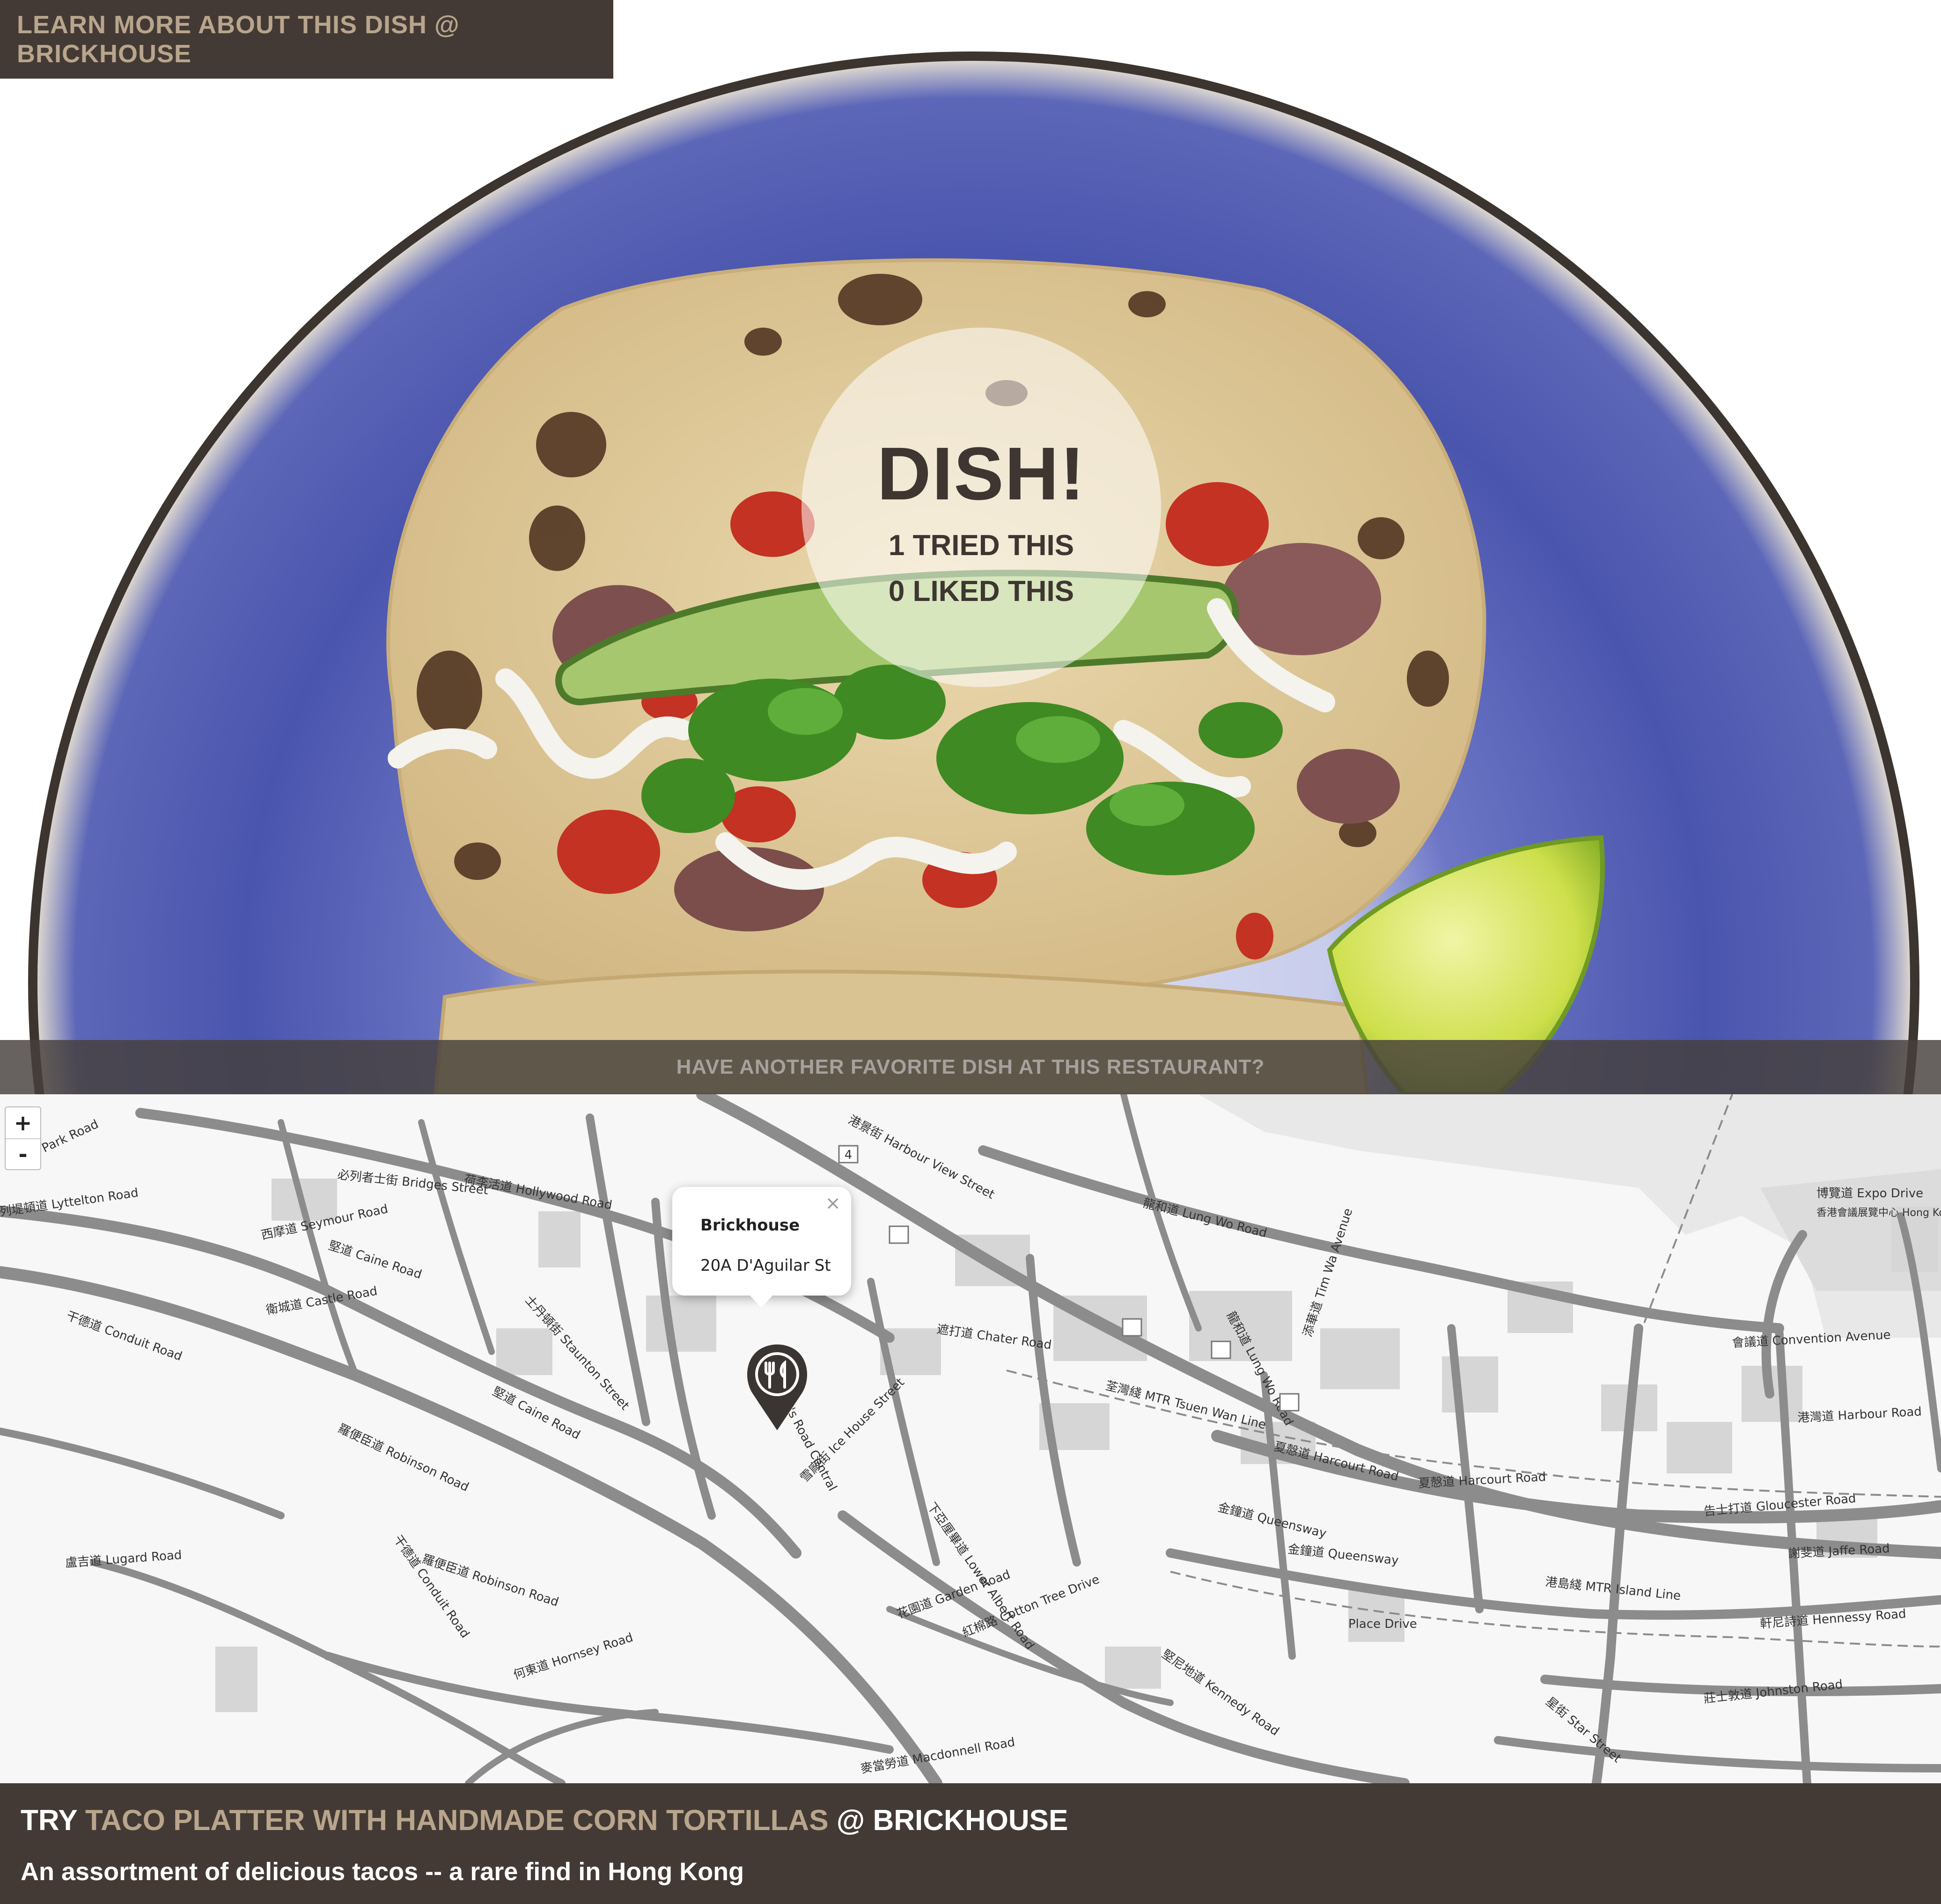 The height and width of the screenshot is (1904, 1941). What do you see at coordinates (761, 1241) in the screenshot?
I see `map-popup: × Brickhouse 20A D'Aguilar St` at bounding box center [761, 1241].